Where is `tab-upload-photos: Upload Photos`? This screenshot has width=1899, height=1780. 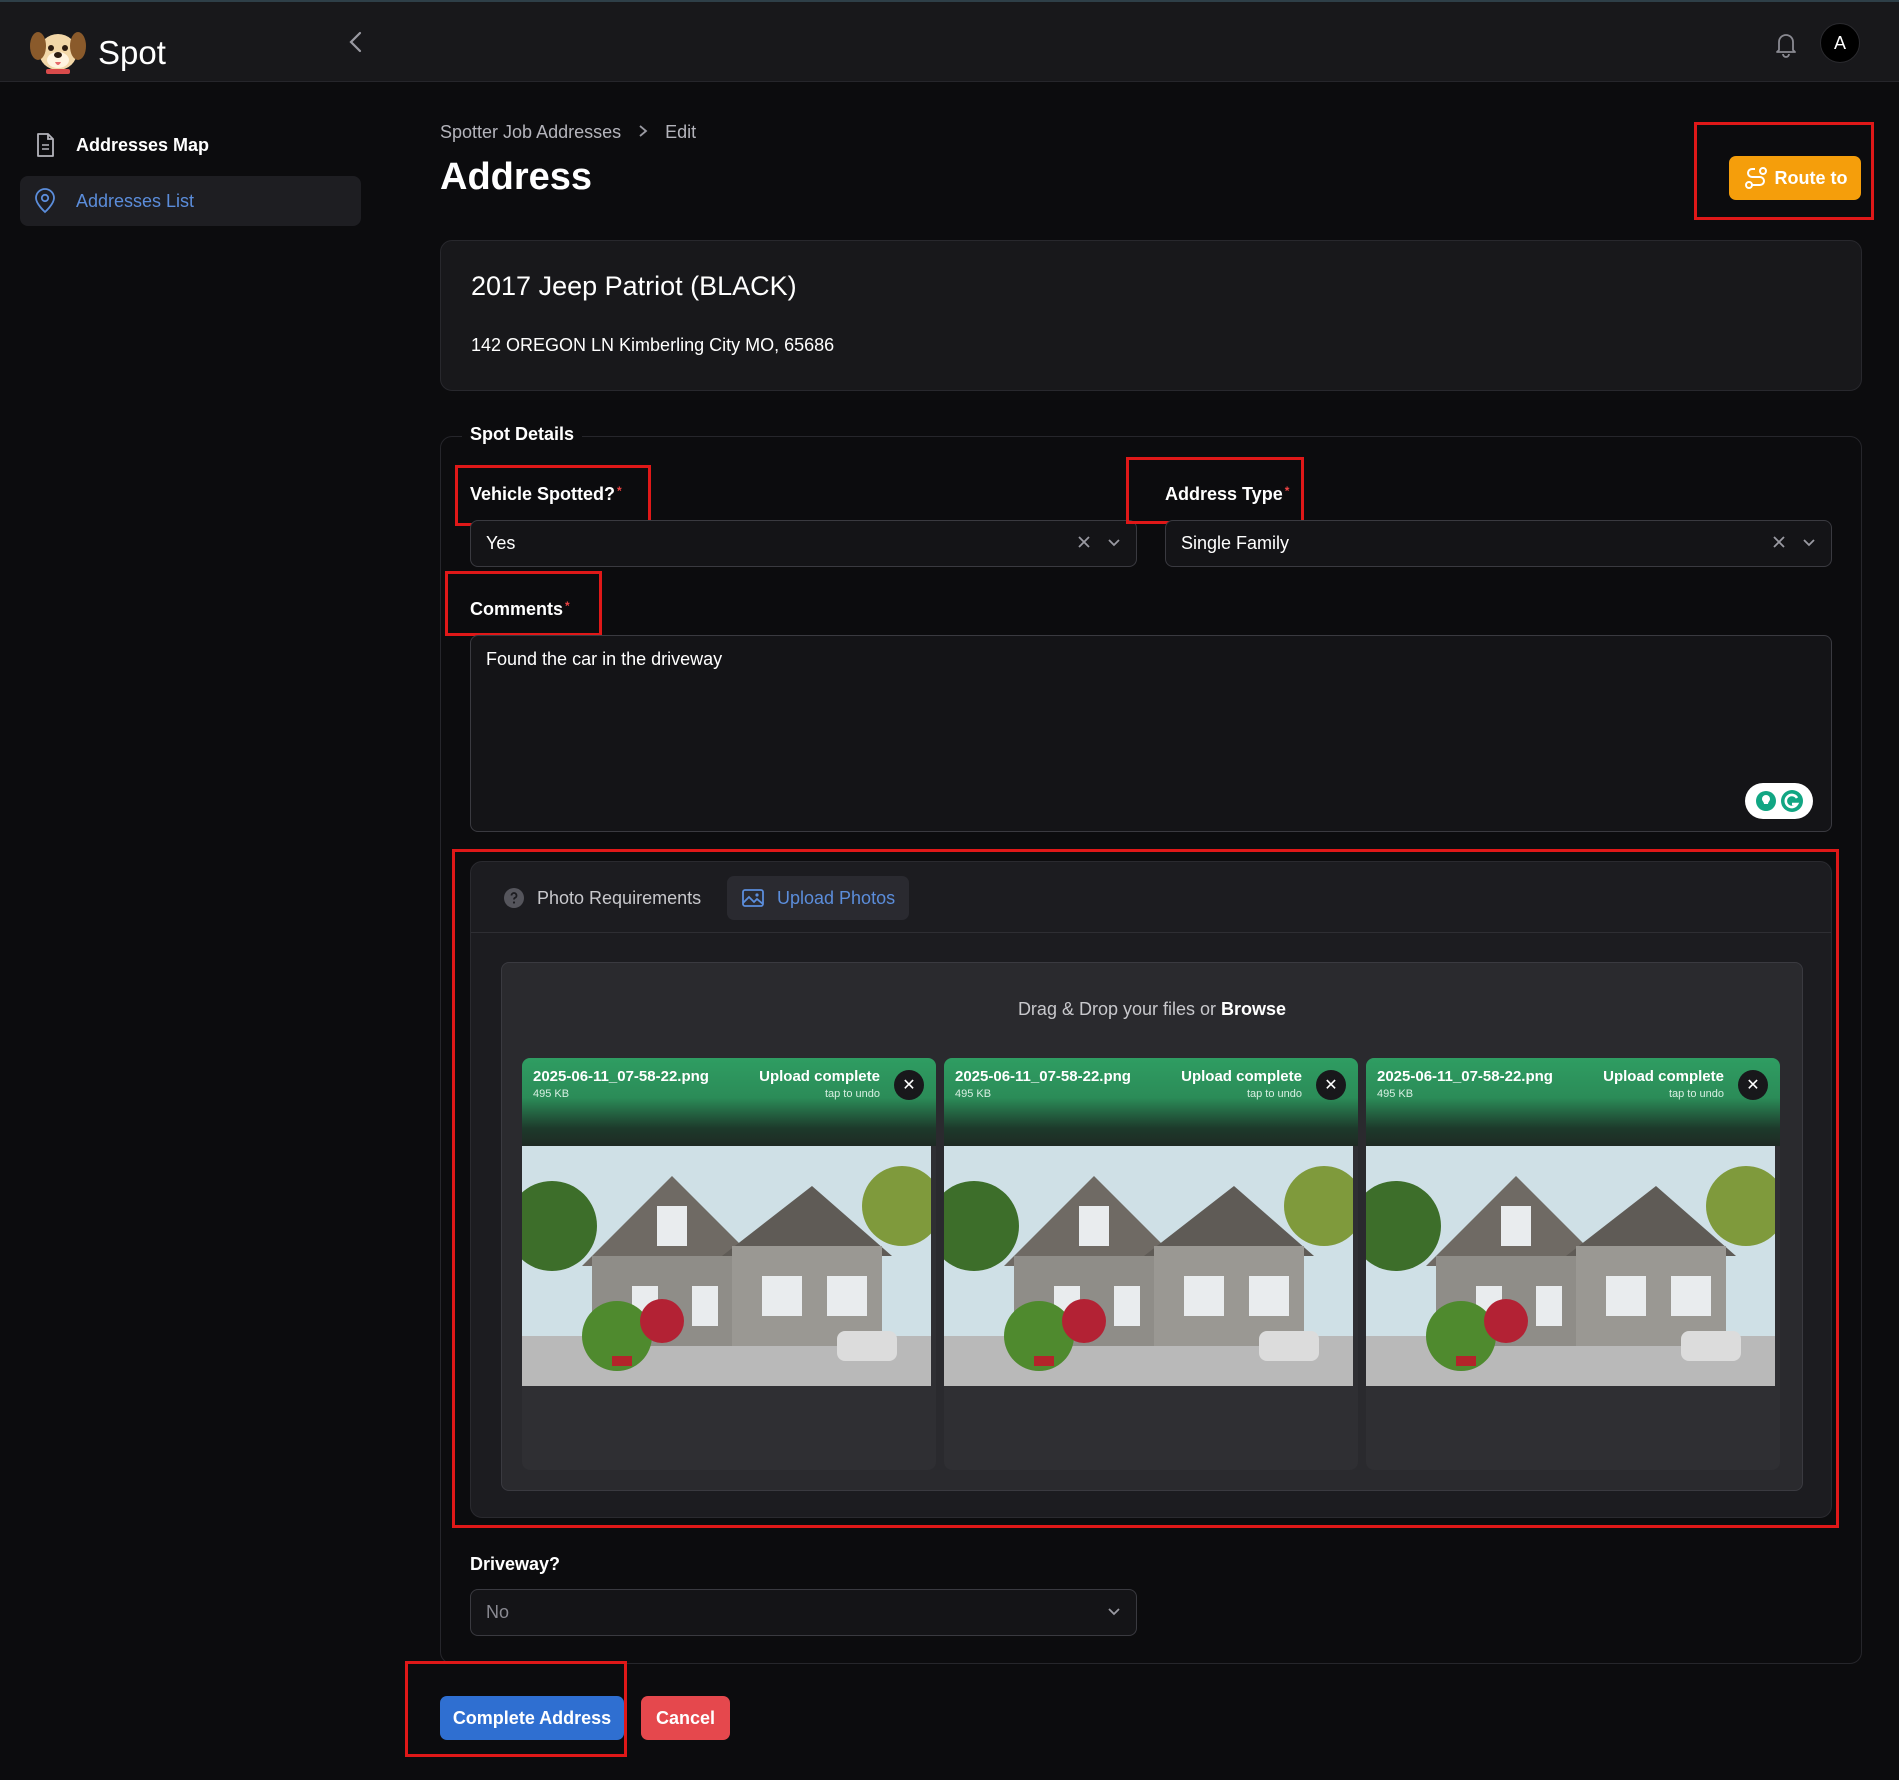 tab-upload-photos: Upload Photos is located at coordinates (818, 898).